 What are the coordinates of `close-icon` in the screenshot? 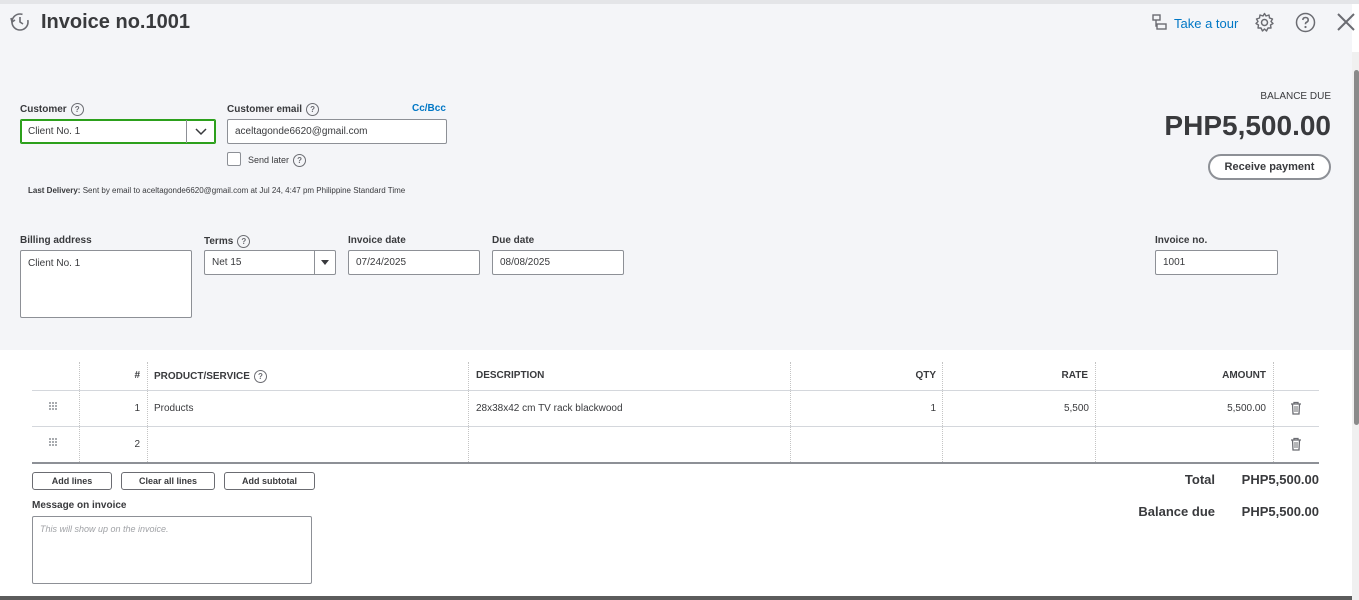 It's located at (1346, 24).